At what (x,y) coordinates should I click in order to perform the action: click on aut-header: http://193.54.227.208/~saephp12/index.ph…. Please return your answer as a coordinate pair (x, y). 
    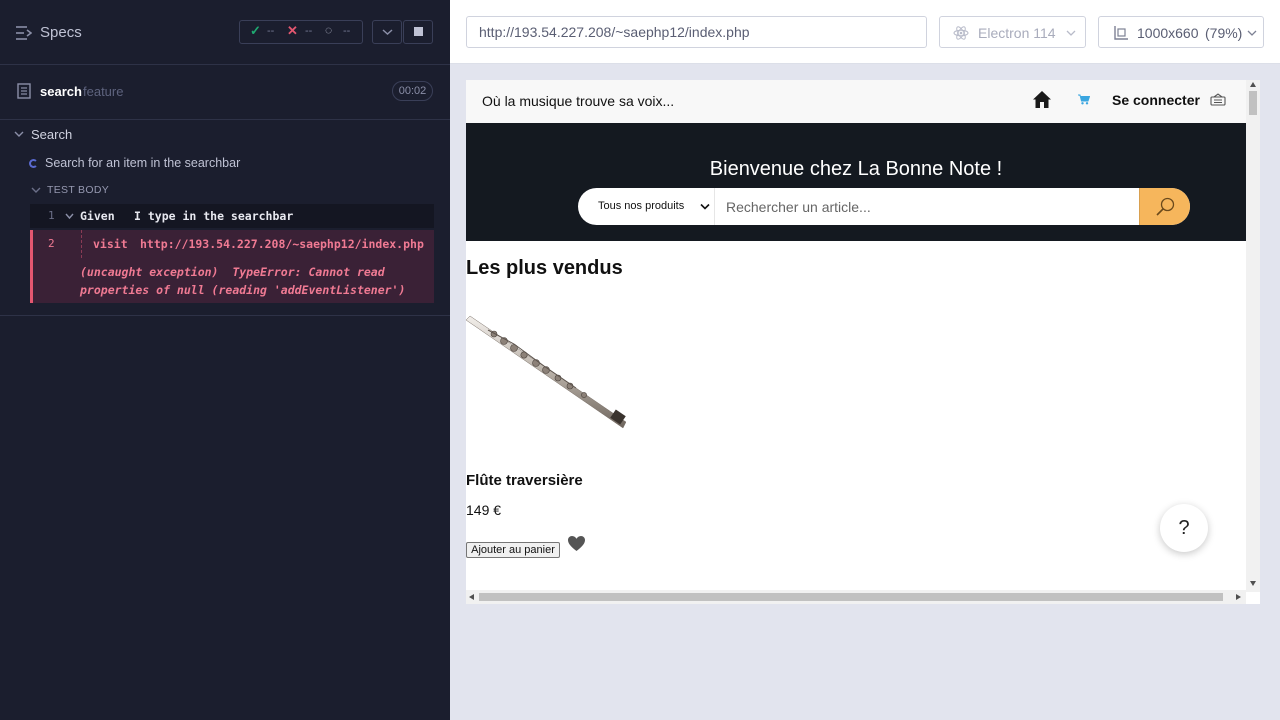
    Looking at the image, I should click on (865, 32).